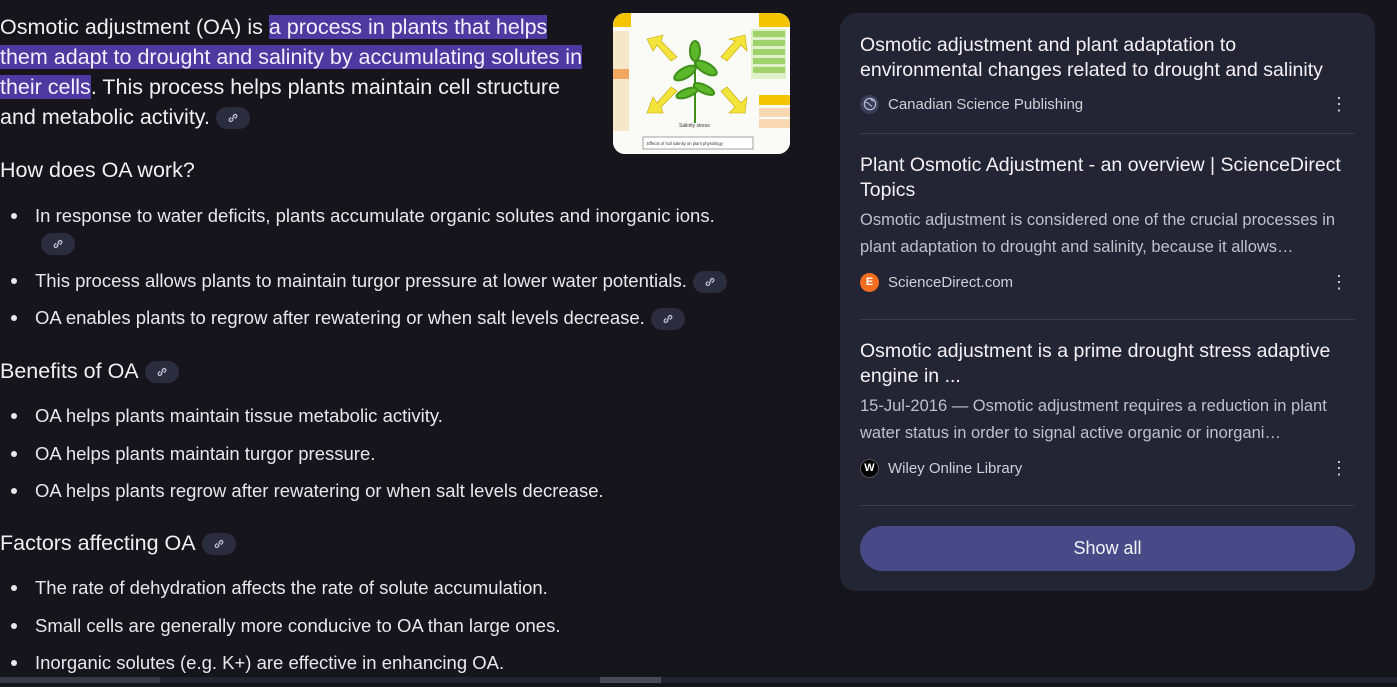  What do you see at coordinates (694, 126) in the screenshot?
I see `thumbnail-label-salinity: Salinity stress` at bounding box center [694, 126].